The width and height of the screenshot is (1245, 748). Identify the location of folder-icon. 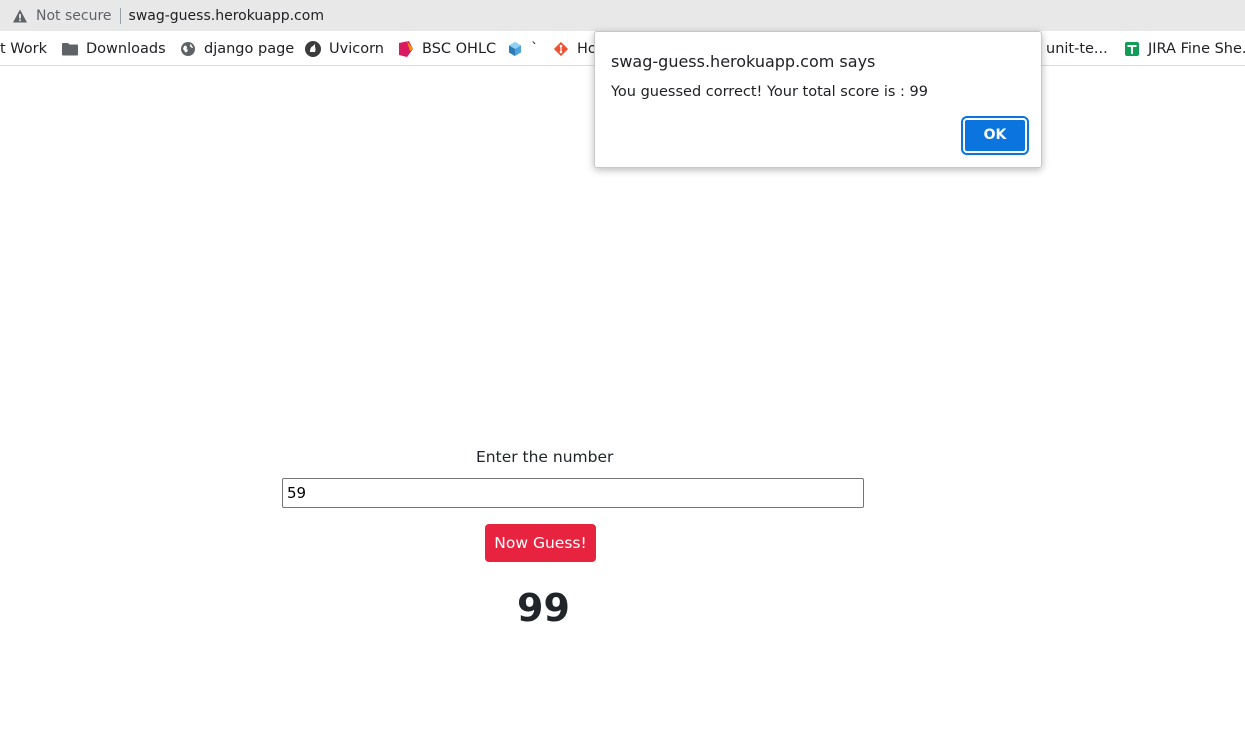
(70, 49).